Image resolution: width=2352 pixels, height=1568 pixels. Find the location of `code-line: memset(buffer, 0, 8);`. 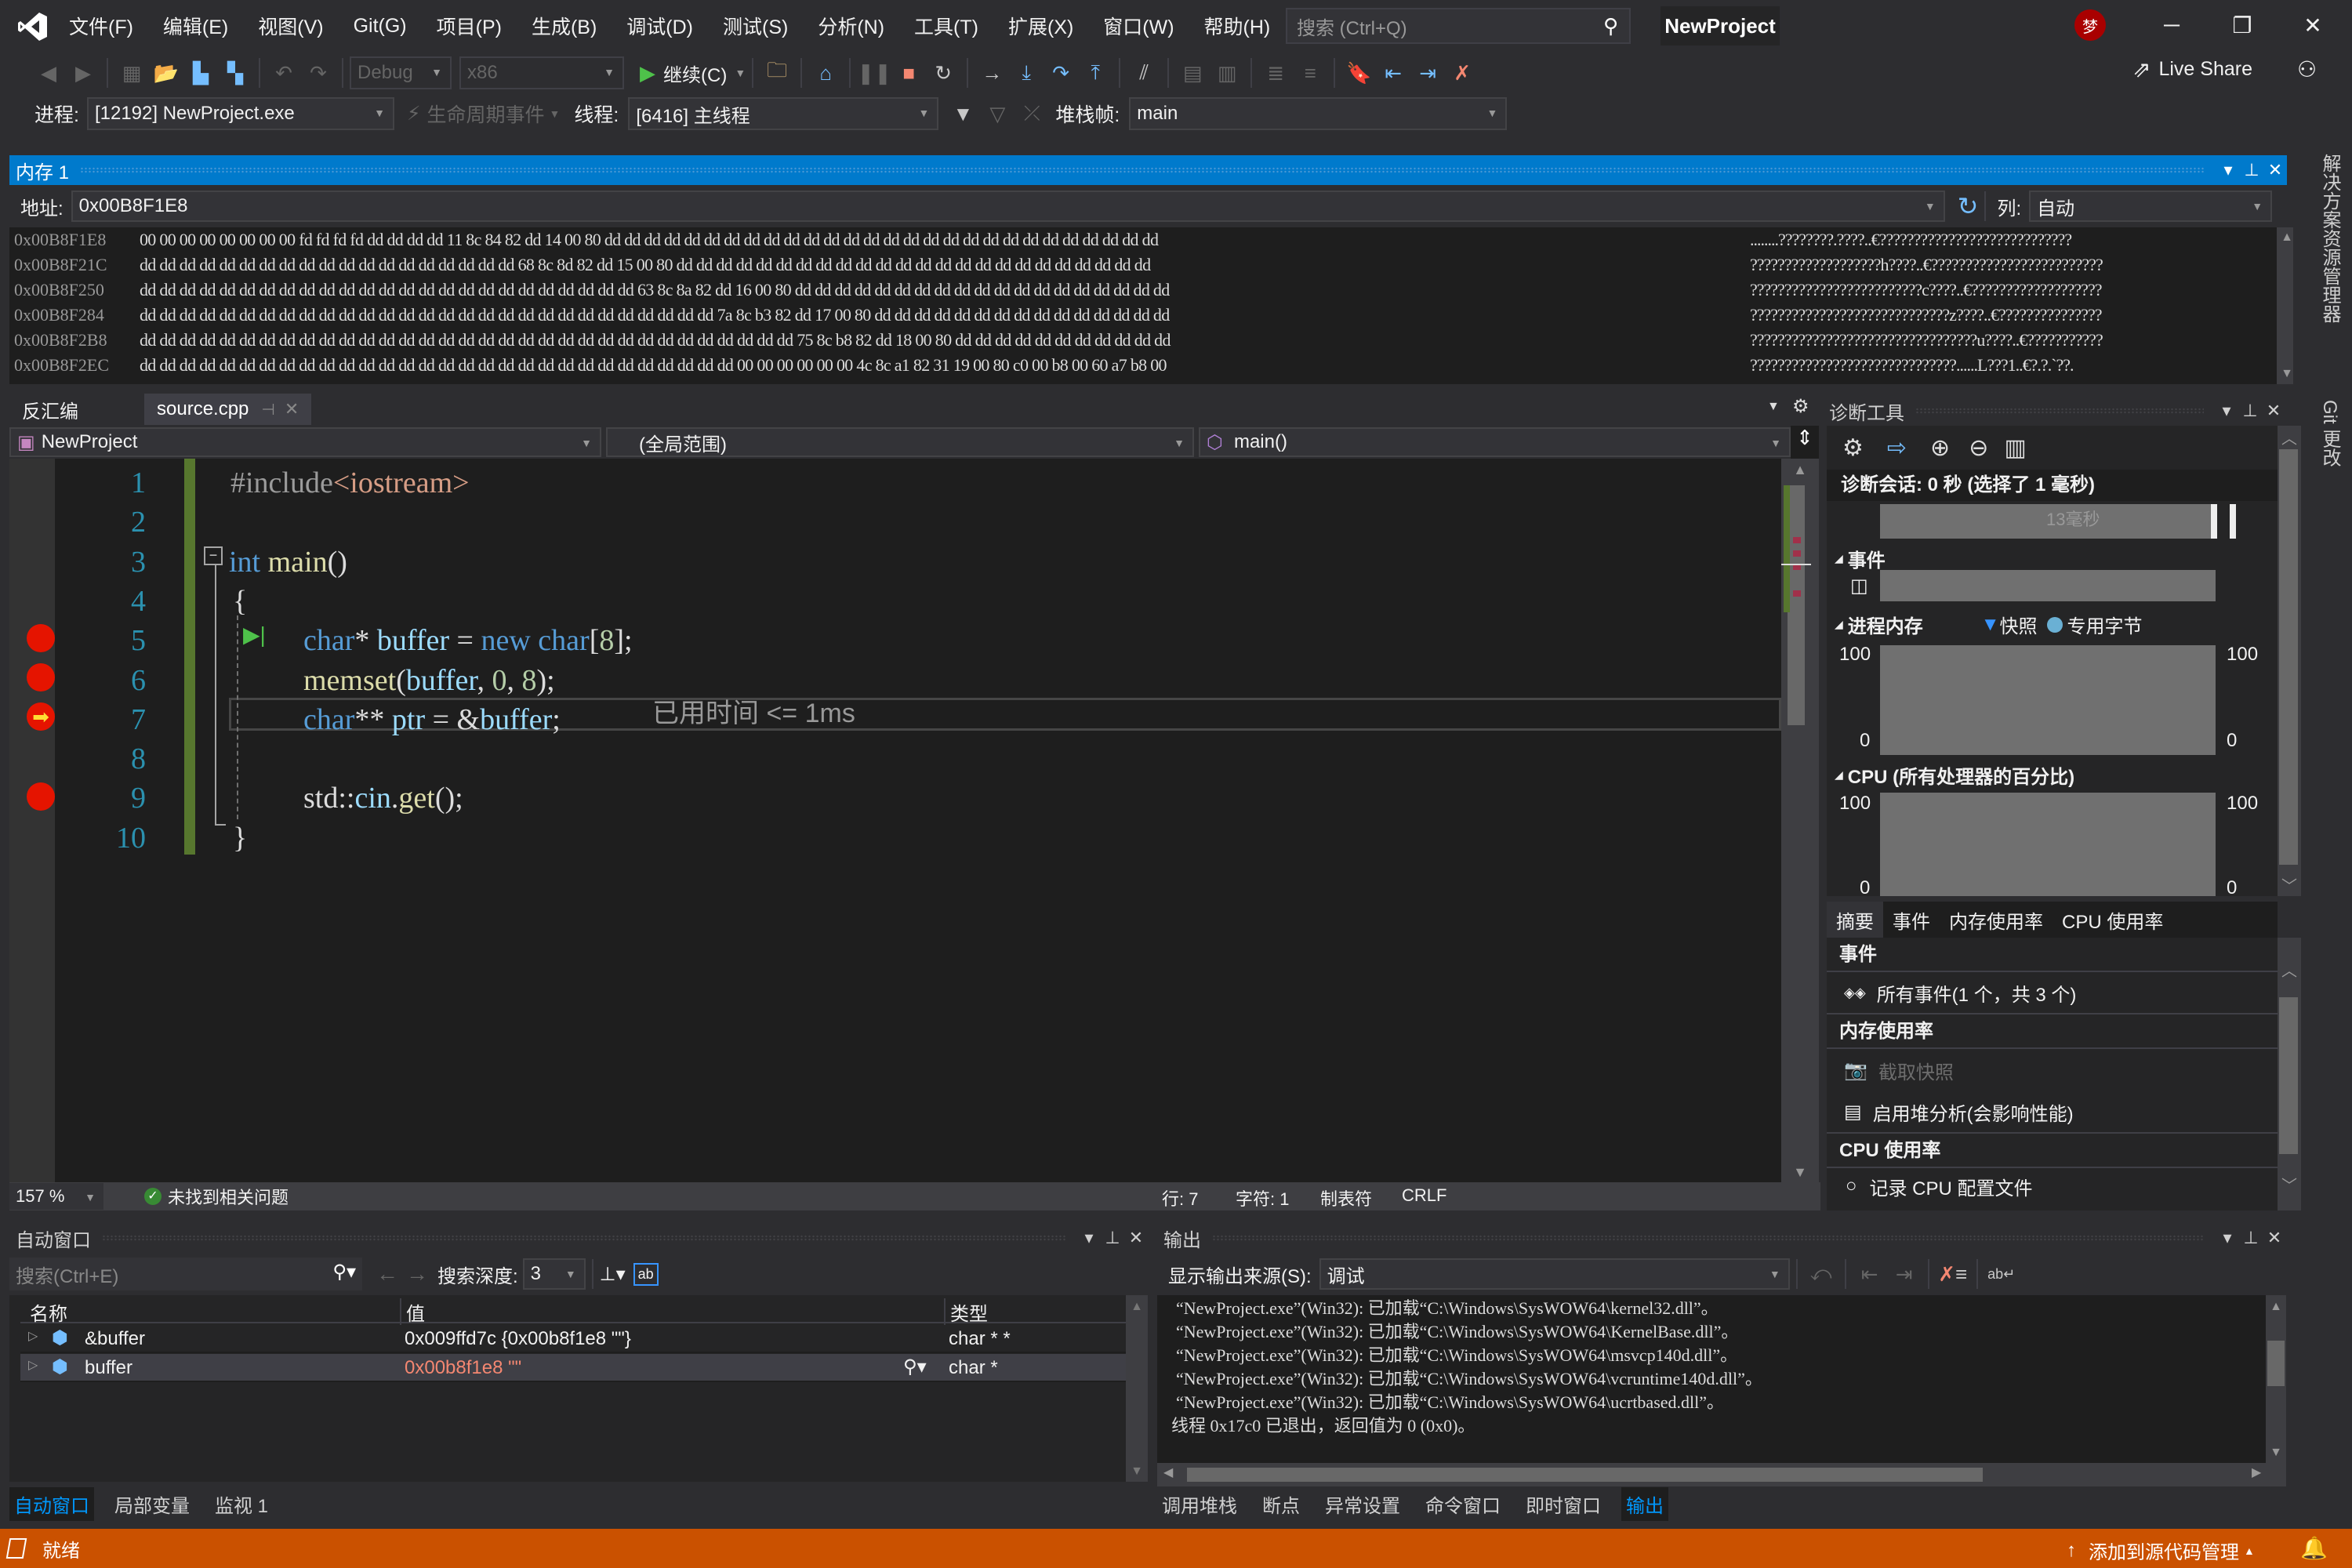

code-line: memset(buffer, 0, 8); is located at coordinates (429, 680).